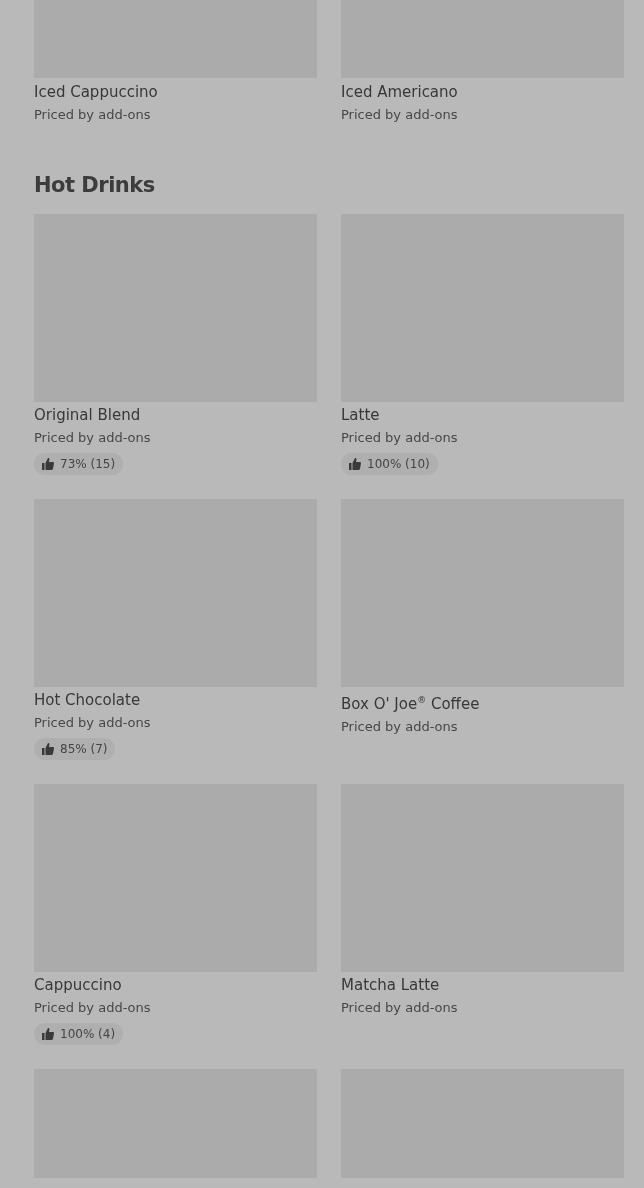 This screenshot has width=644, height=1188. I want to click on rating-badge: 85% (7), so click(75, 749).